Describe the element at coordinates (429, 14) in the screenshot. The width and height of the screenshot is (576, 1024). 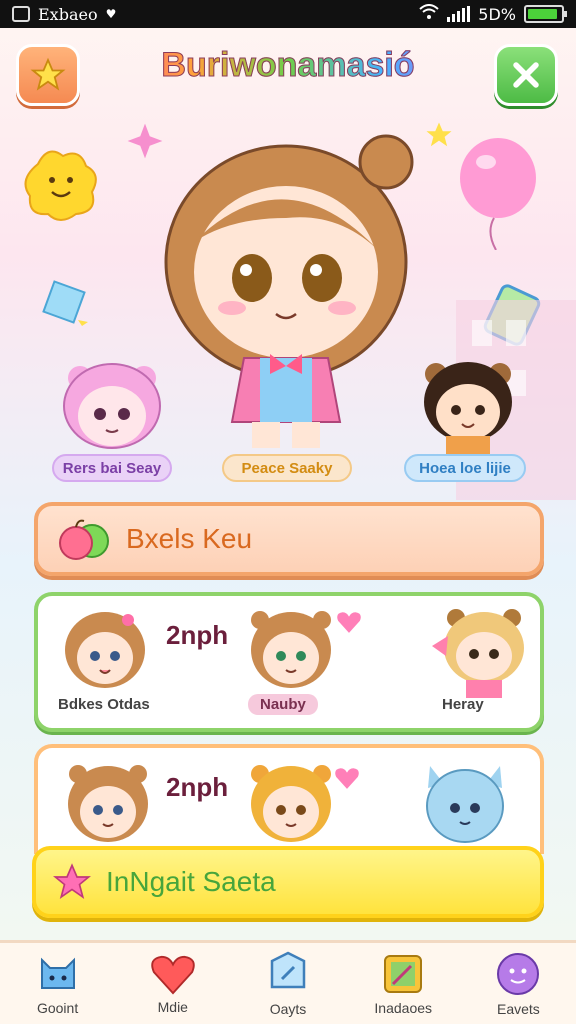
I see `wifi-icon` at that location.